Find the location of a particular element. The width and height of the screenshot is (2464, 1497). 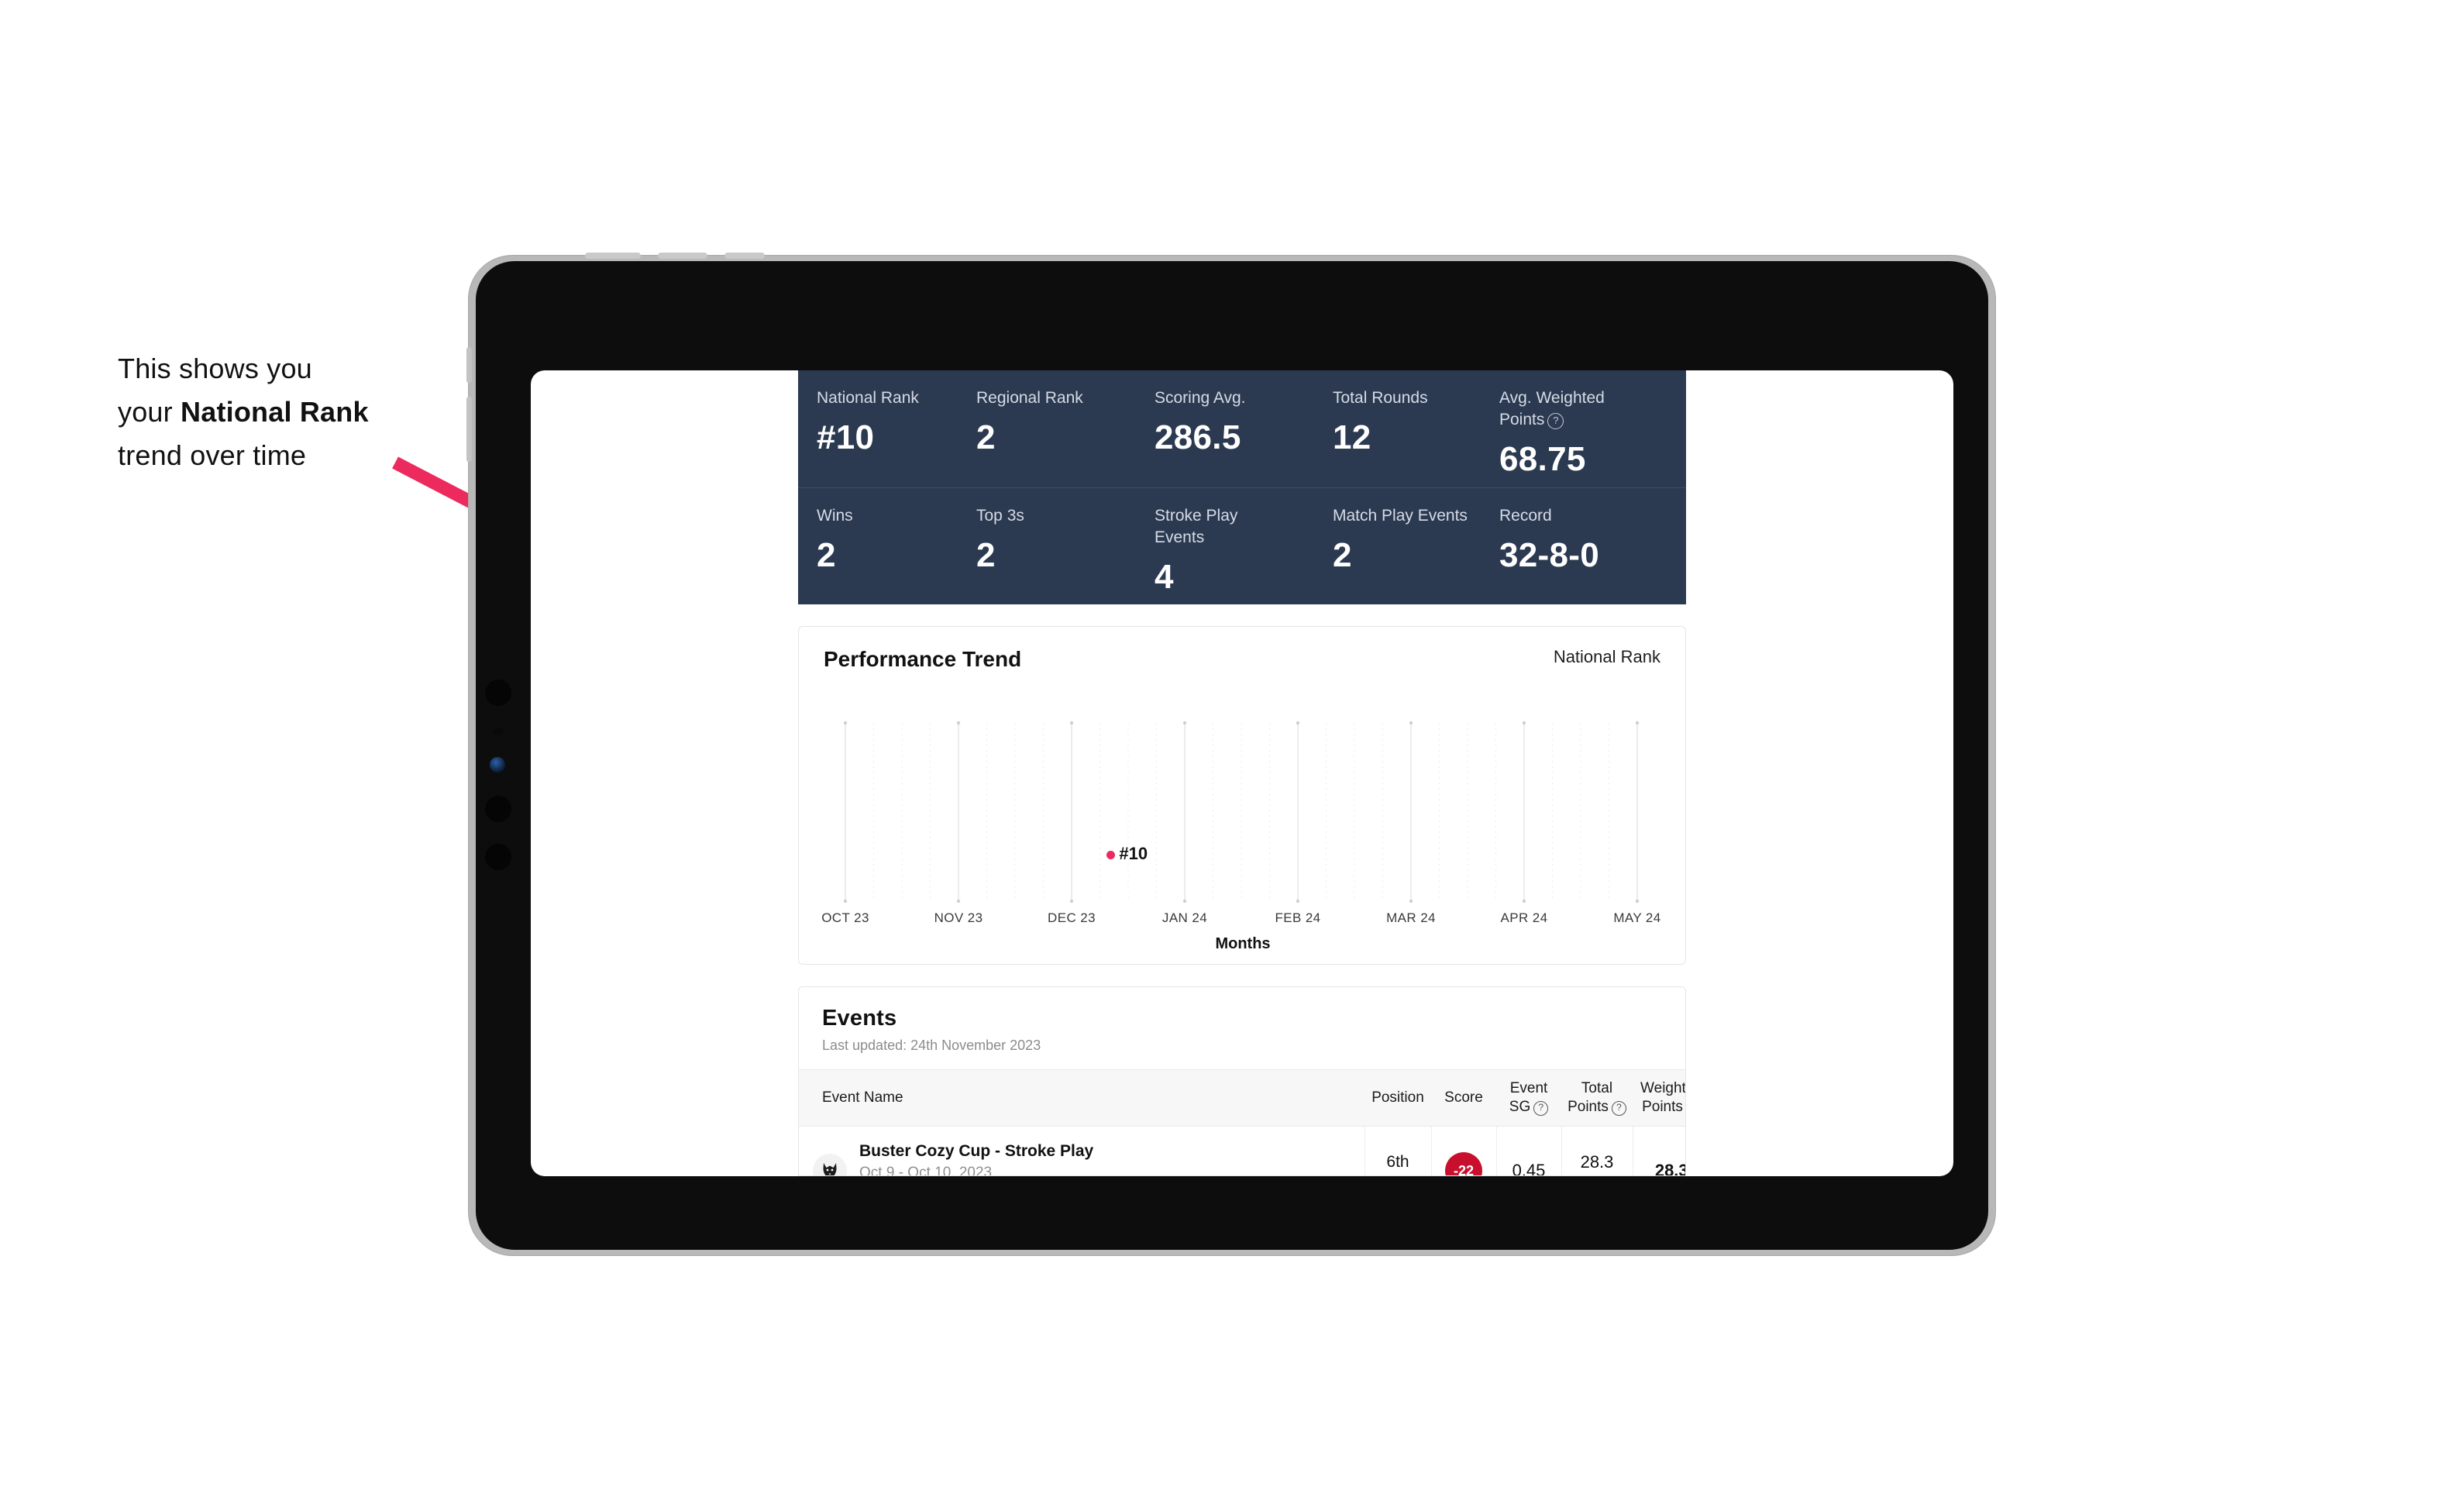

annotation-line-1: This shows you is located at coordinates (215, 368).